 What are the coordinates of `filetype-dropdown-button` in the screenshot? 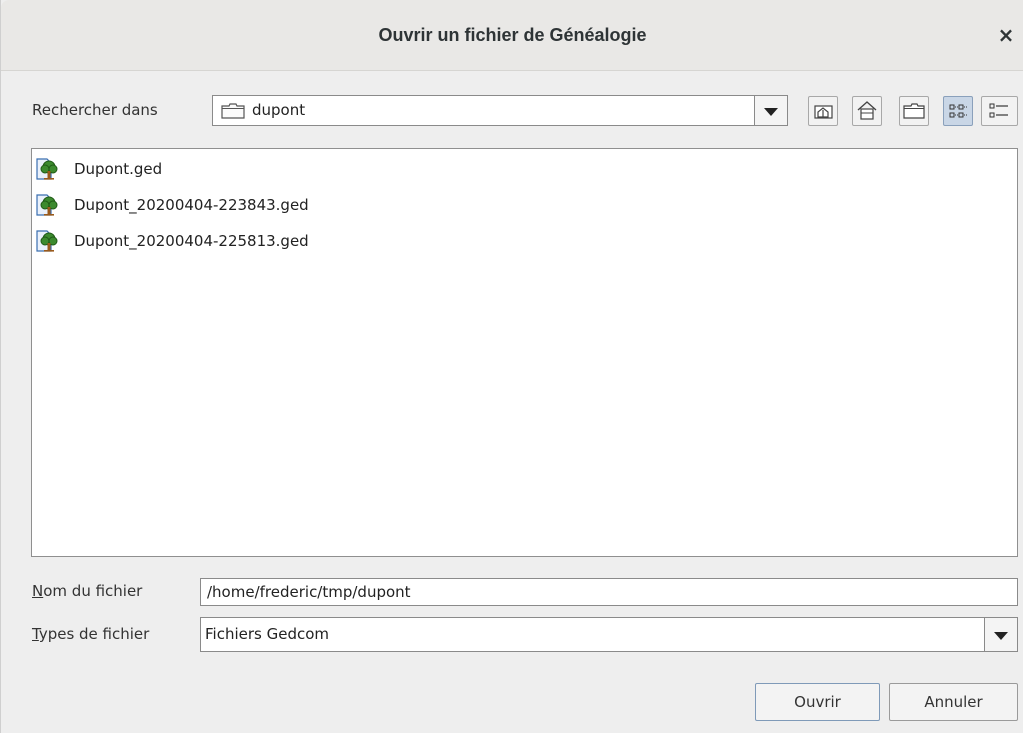 It's located at (1000, 634).